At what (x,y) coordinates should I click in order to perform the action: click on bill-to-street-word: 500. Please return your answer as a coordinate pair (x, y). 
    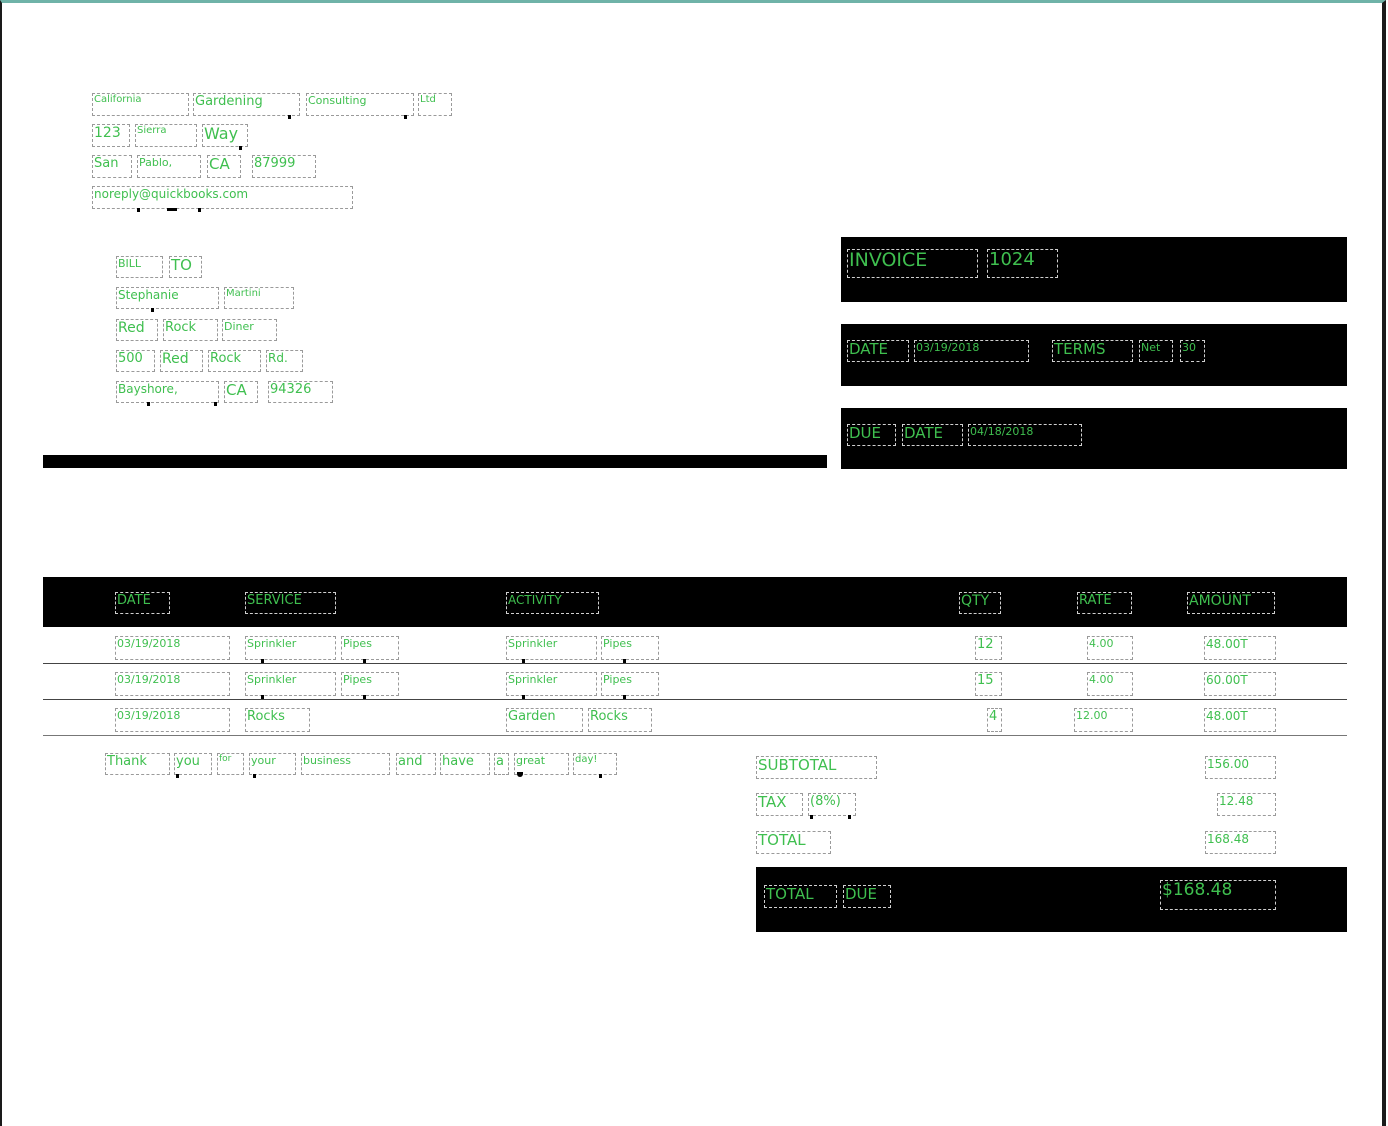
    Looking at the image, I should click on (135, 361).